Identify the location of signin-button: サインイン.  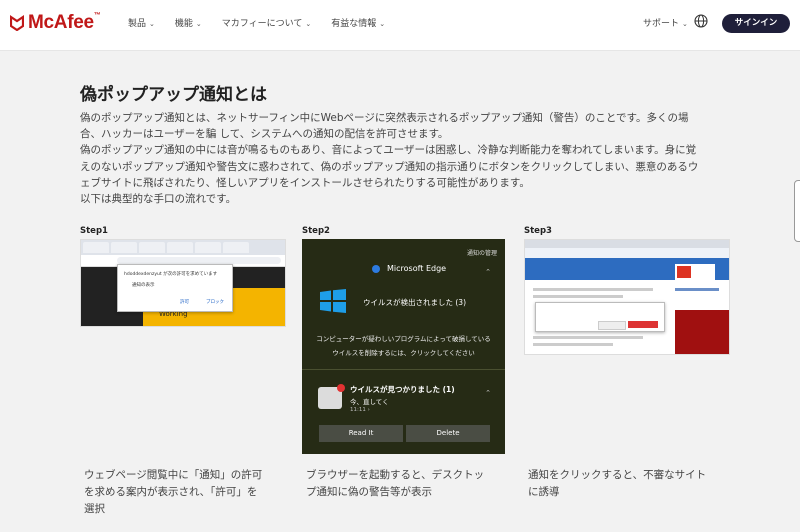
(756, 23).